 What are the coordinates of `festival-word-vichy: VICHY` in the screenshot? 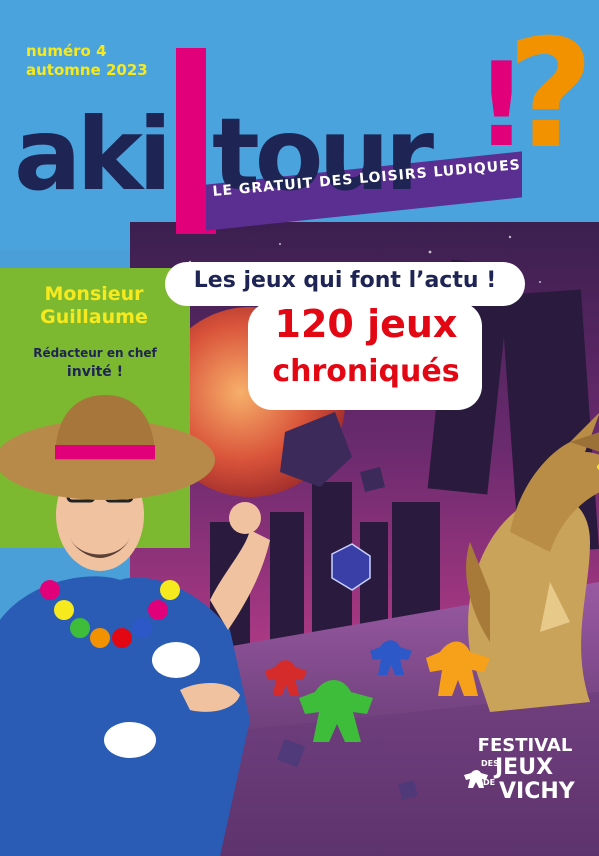 It's located at (537, 791).